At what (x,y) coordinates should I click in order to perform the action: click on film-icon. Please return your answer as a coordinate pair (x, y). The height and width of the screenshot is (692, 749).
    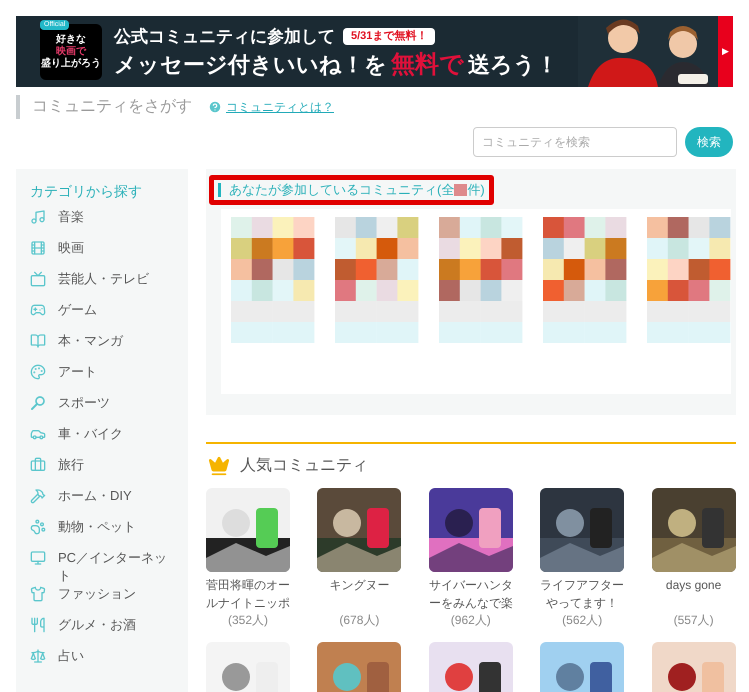
    Looking at the image, I should click on (38, 248).